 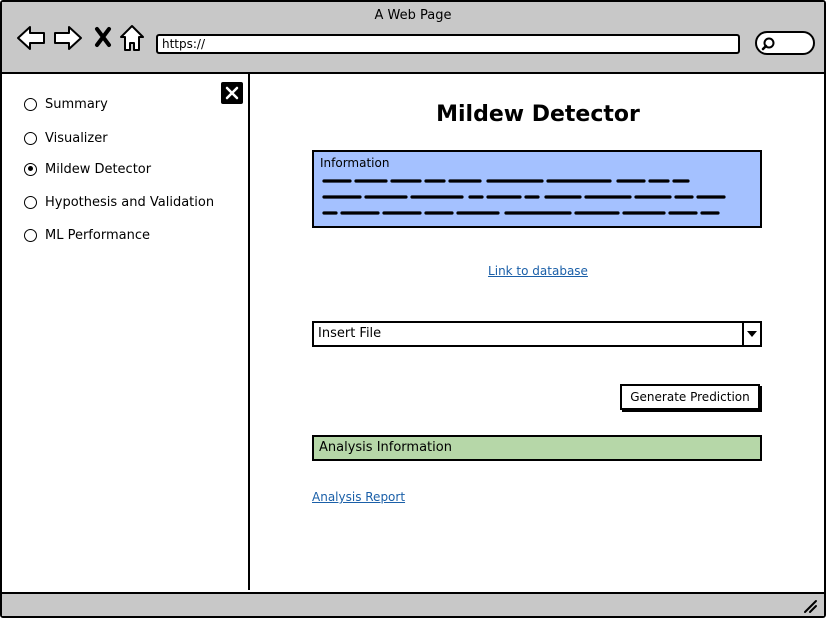 I want to click on search-icon, so click(x=768, y=44).